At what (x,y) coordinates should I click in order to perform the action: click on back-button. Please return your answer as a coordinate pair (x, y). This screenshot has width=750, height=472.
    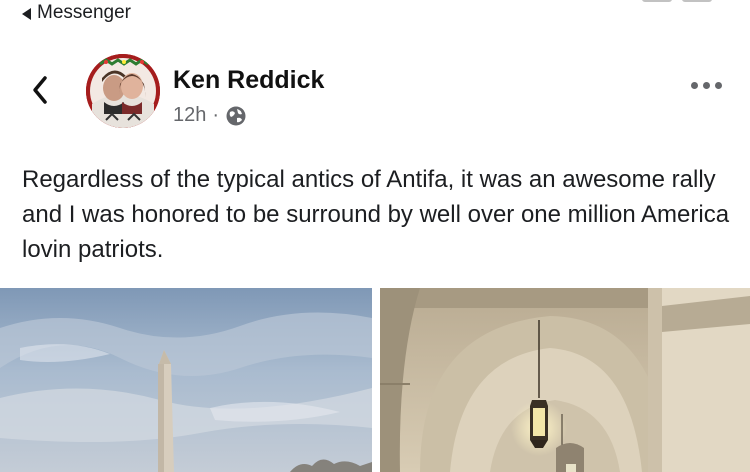
    Looking at the image, I should click on (40, 90).